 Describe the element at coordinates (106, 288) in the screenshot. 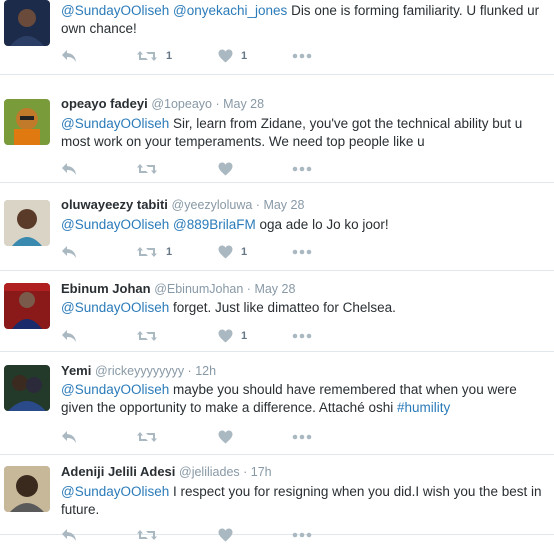

I see `user-fullname: Ebinum Johan` at that location.